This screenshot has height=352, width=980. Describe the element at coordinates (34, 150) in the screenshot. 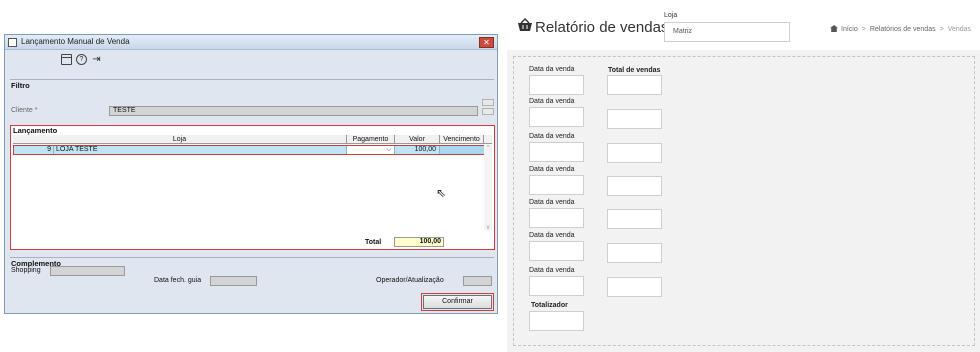

I see `row-codigo: 9` at that location.